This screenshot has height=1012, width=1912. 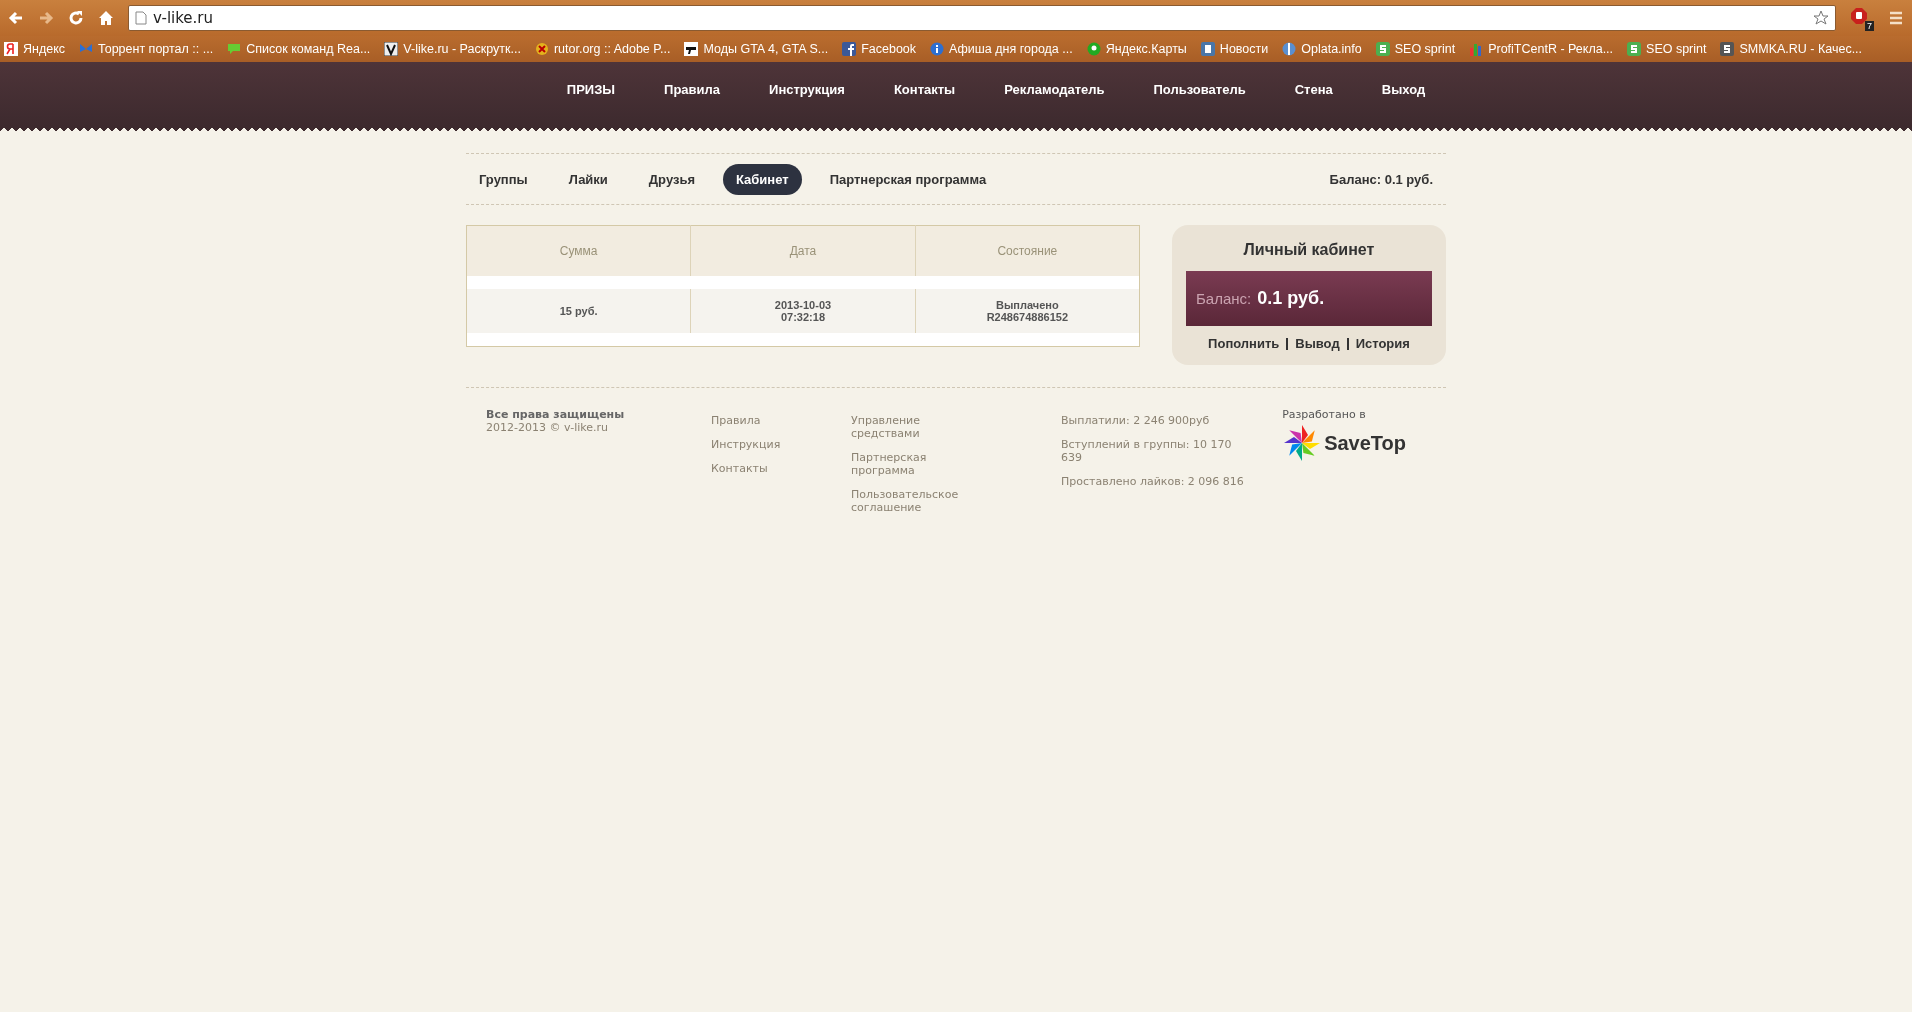 What do you see at coordinates (1153, 481) in the screenshot?
I see `stat-text: Проставлено лайков: 2 096 816` at bounding box center [1153, 481].